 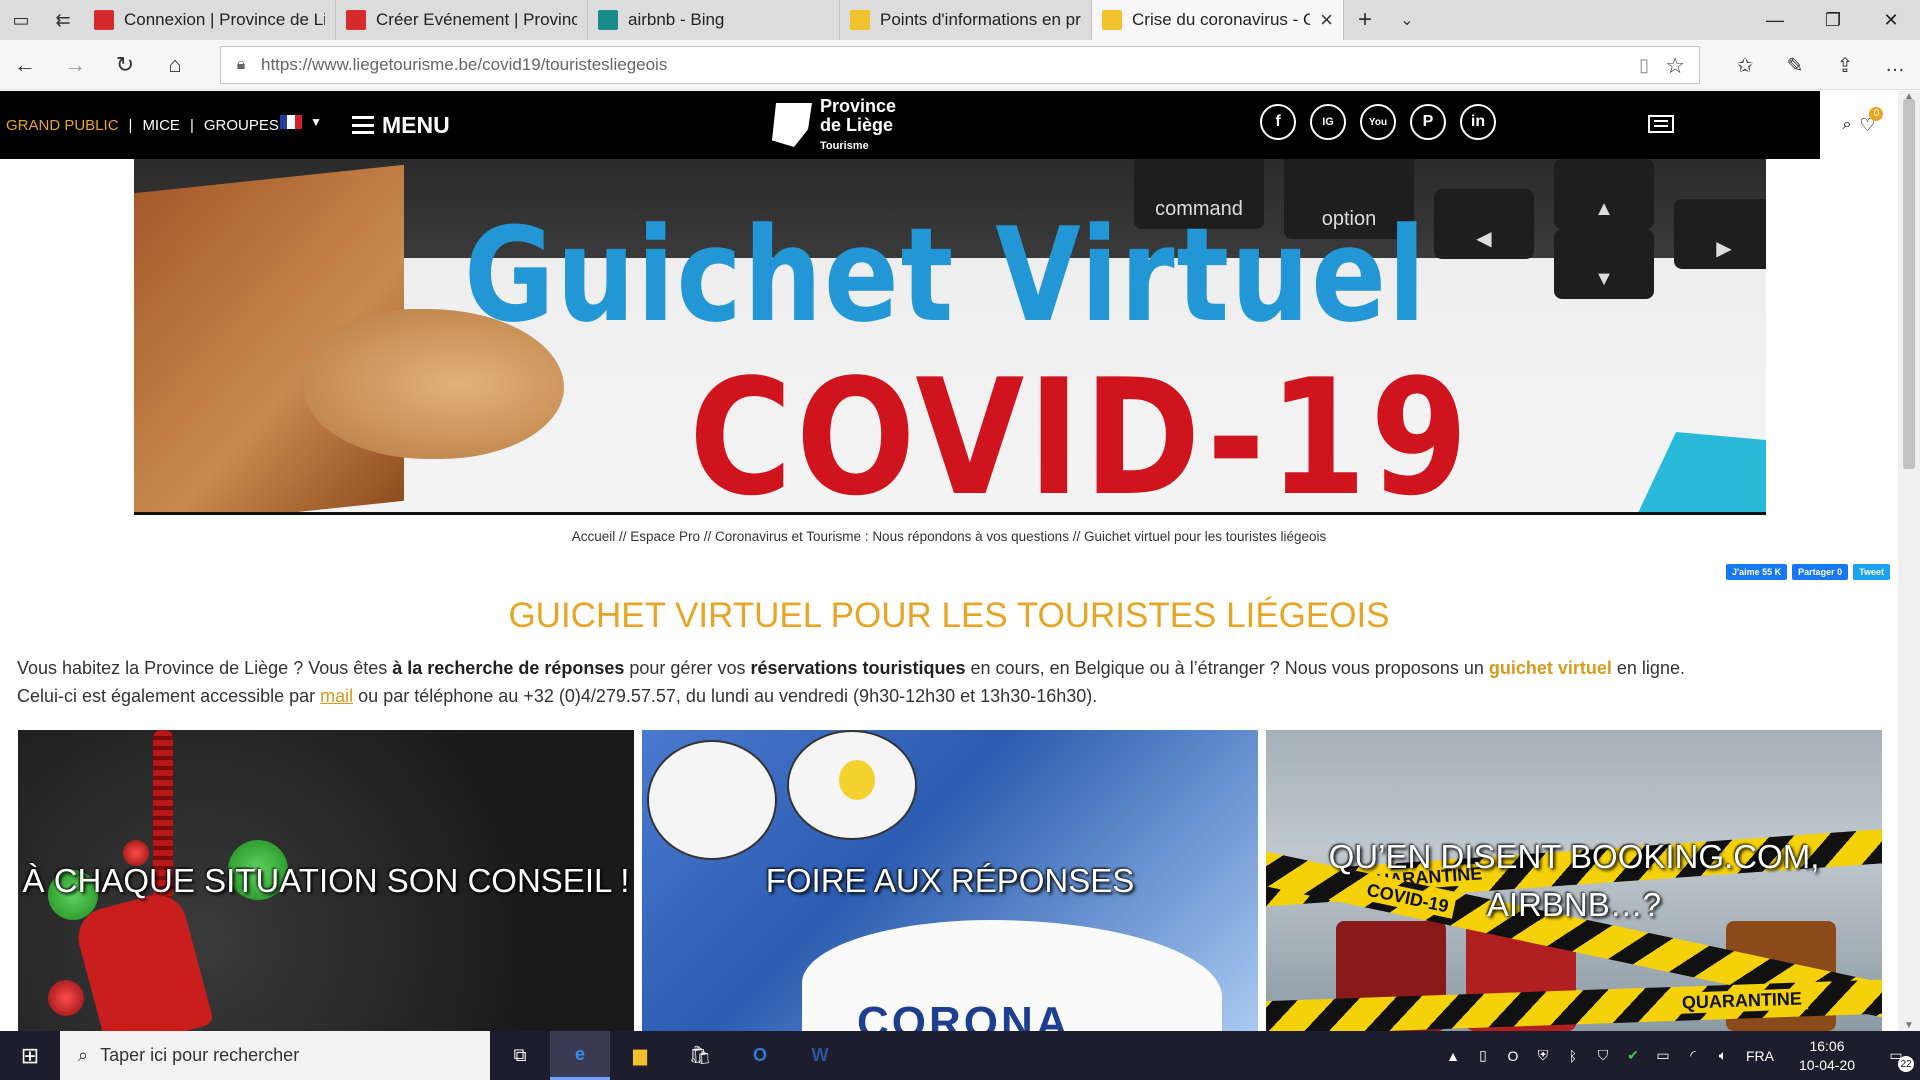 I want to click on social-links: f IG You P in, so click(x=1378, y=122).